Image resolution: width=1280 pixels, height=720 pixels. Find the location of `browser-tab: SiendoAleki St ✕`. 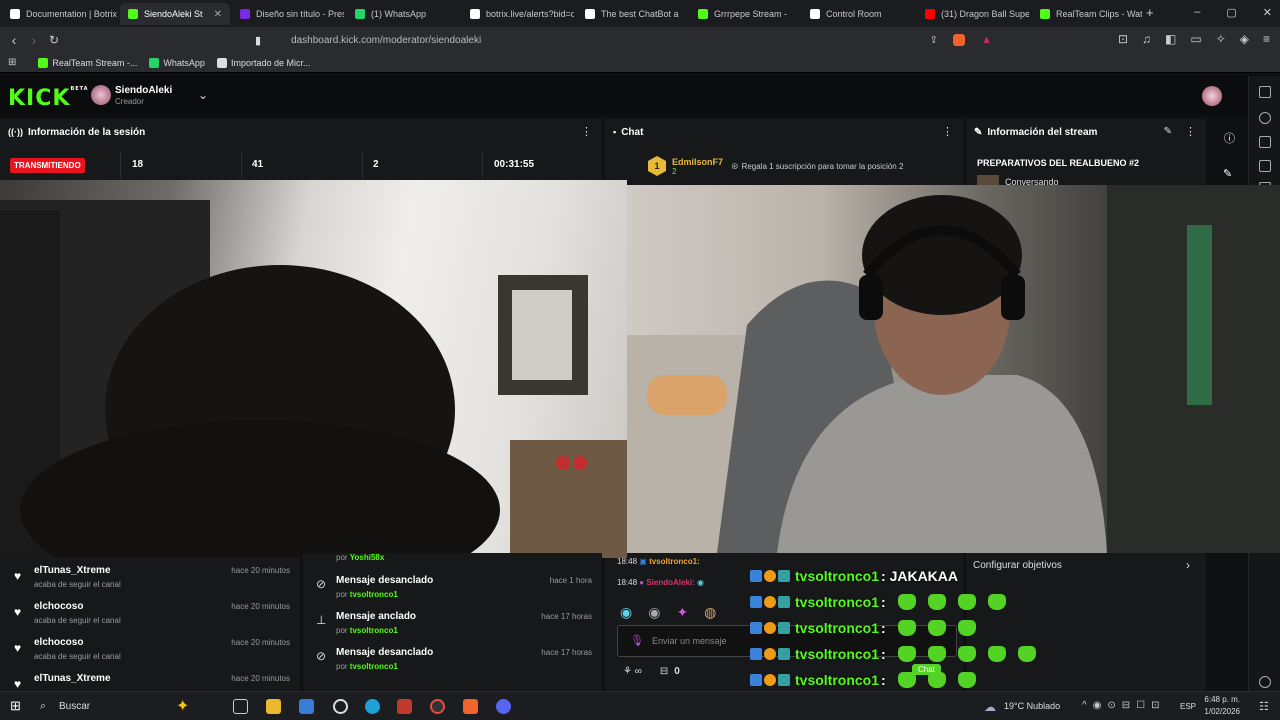

browser-tab: SiendoAleki St ✕ is located at coordinates (175, 14).